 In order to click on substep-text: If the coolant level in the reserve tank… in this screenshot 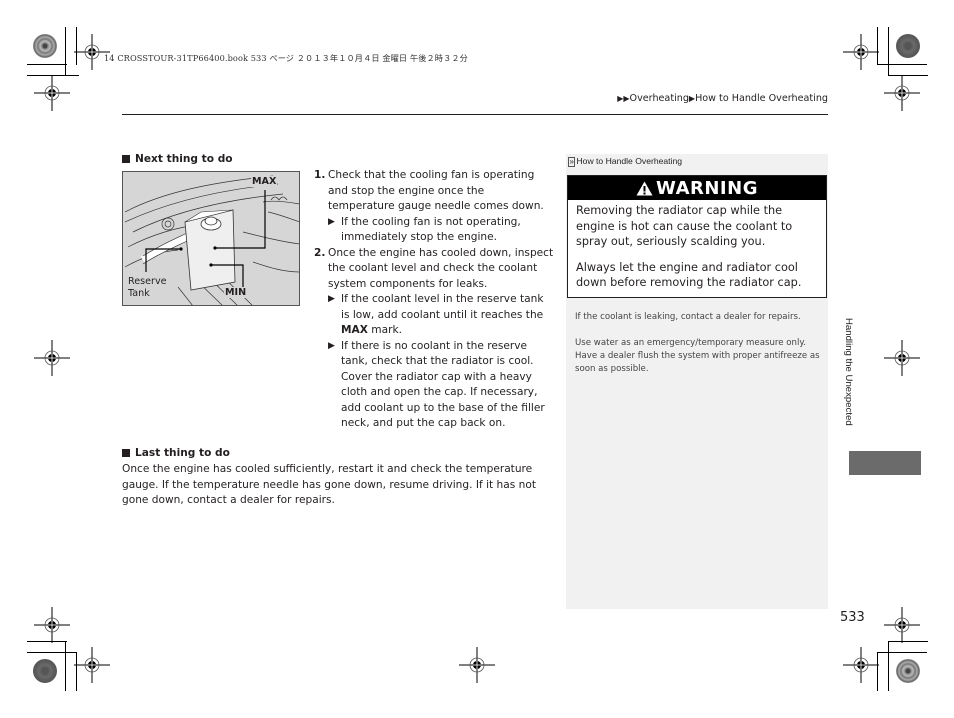, I will do `click(442, 307)`.